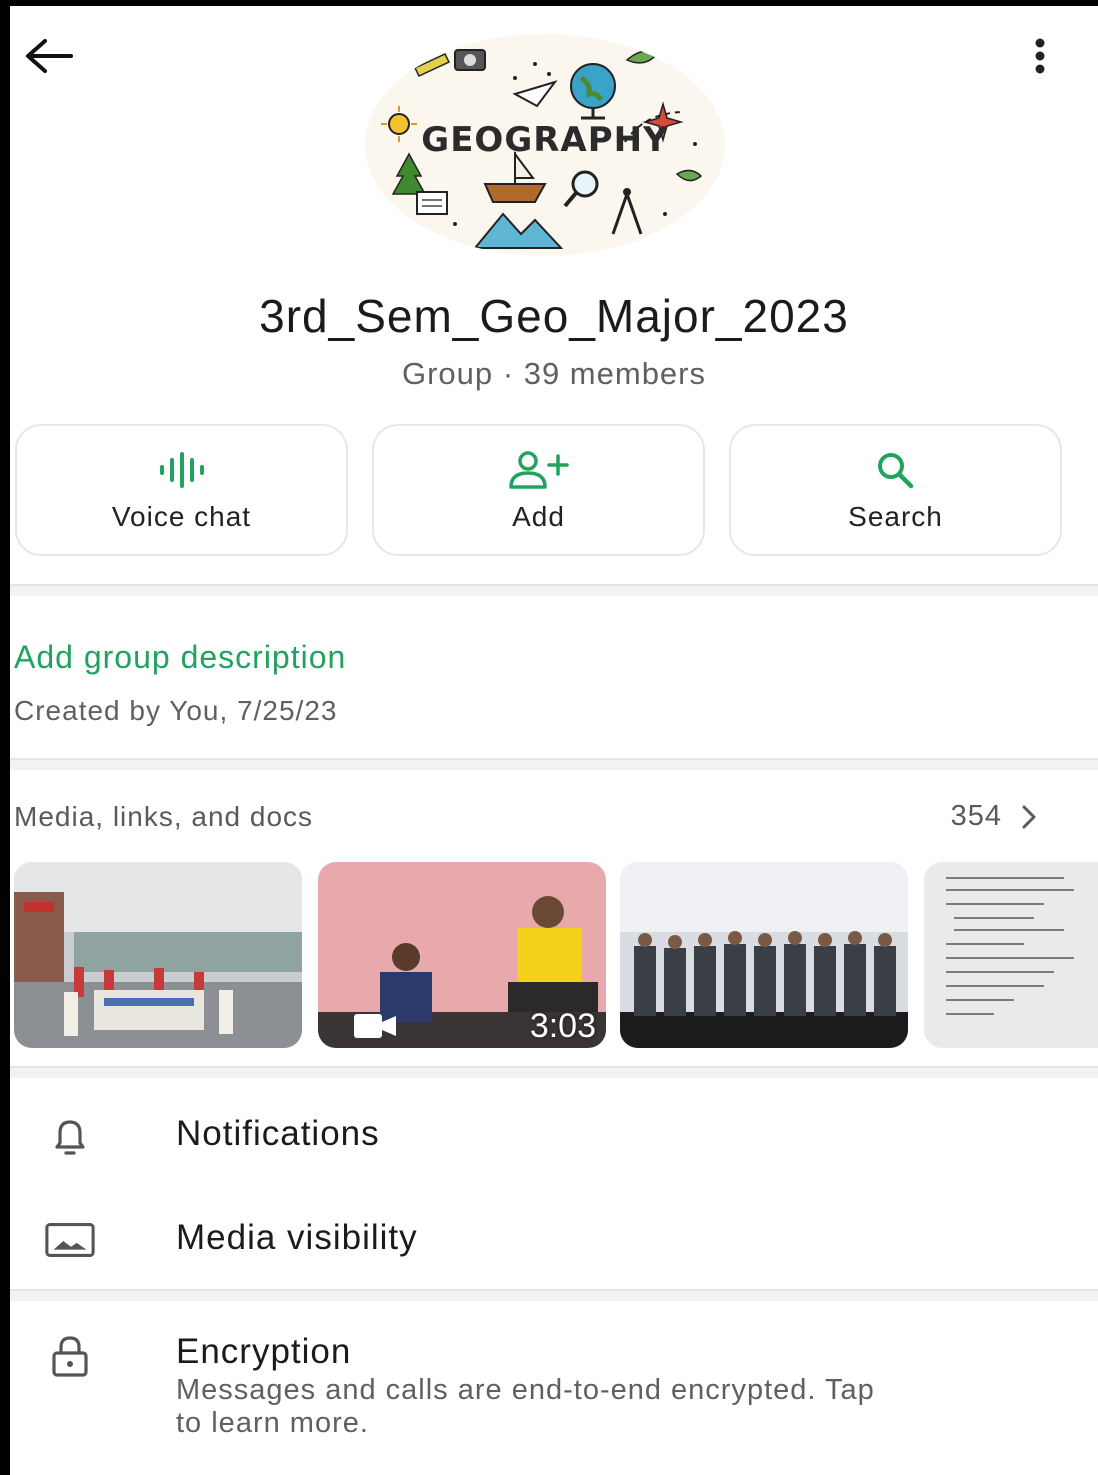 The width and height of the screenshot is (1098, 1475). Describe the element at coordinates (180, 657) in the screenshot. I see `add-group-description-link: Add group description` at that location.